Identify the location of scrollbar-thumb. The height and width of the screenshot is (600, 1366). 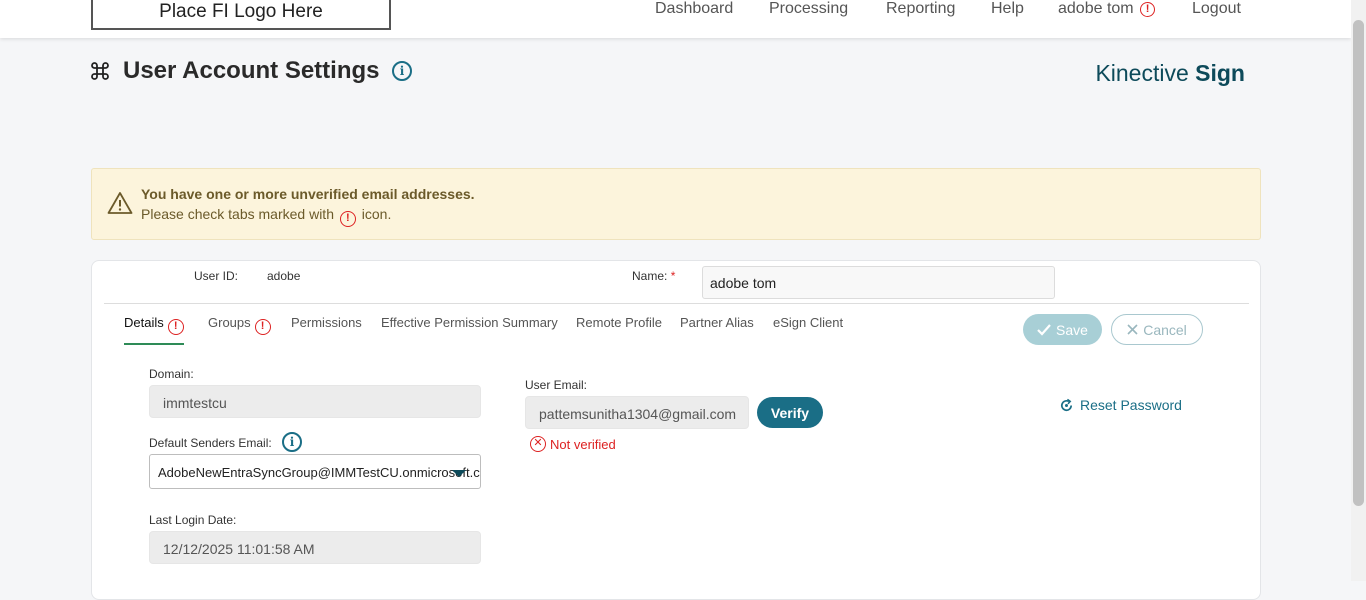
(1358, 263).